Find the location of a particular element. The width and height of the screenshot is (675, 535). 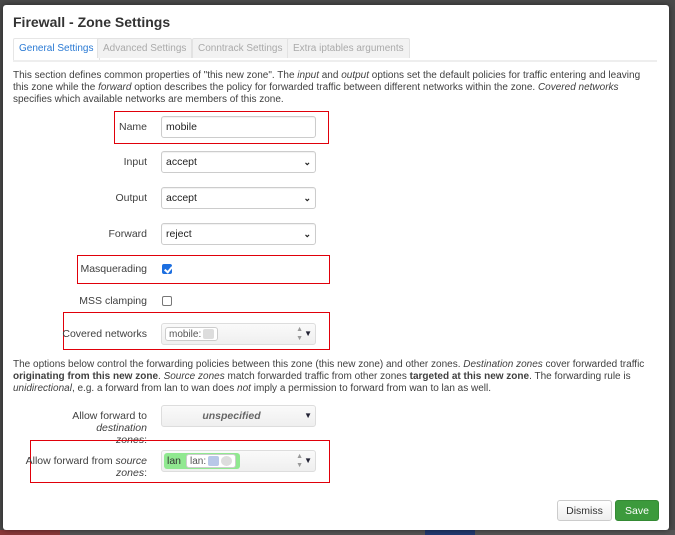

forward-dest-dropdown: unspecified ▼ is located at coordinates (238, 416).